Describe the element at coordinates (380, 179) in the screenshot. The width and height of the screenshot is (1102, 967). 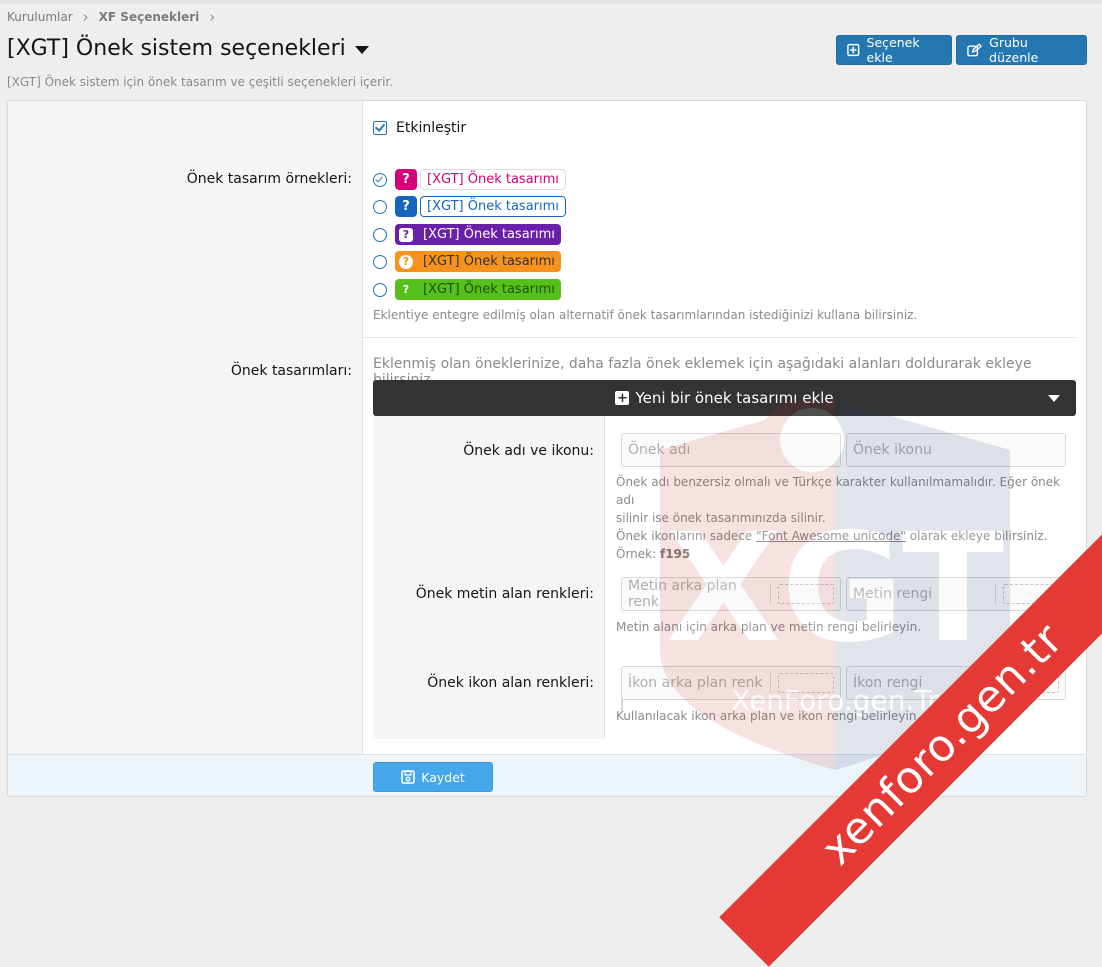
I see `radio-checked` at that location.